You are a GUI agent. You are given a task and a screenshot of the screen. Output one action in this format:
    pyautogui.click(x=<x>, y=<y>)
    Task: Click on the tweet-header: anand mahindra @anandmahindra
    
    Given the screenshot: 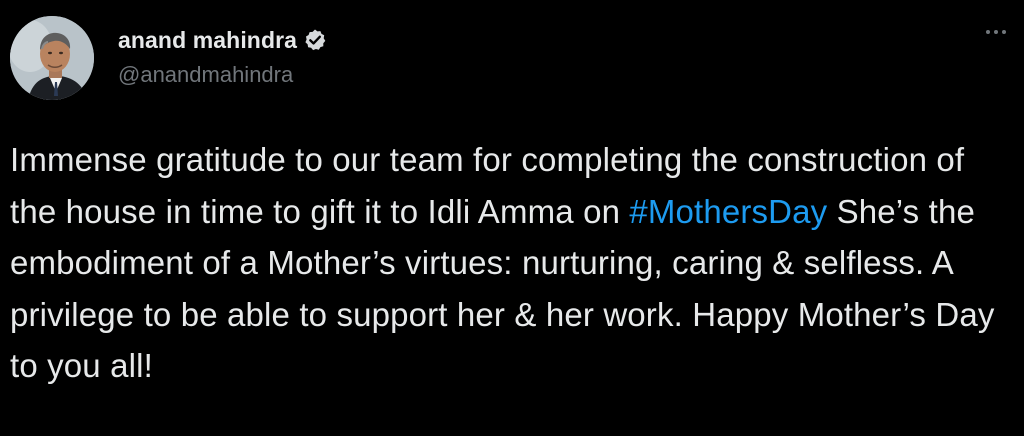 What is the action you would take?
    pyautogui.click(x=168, y=58)
    